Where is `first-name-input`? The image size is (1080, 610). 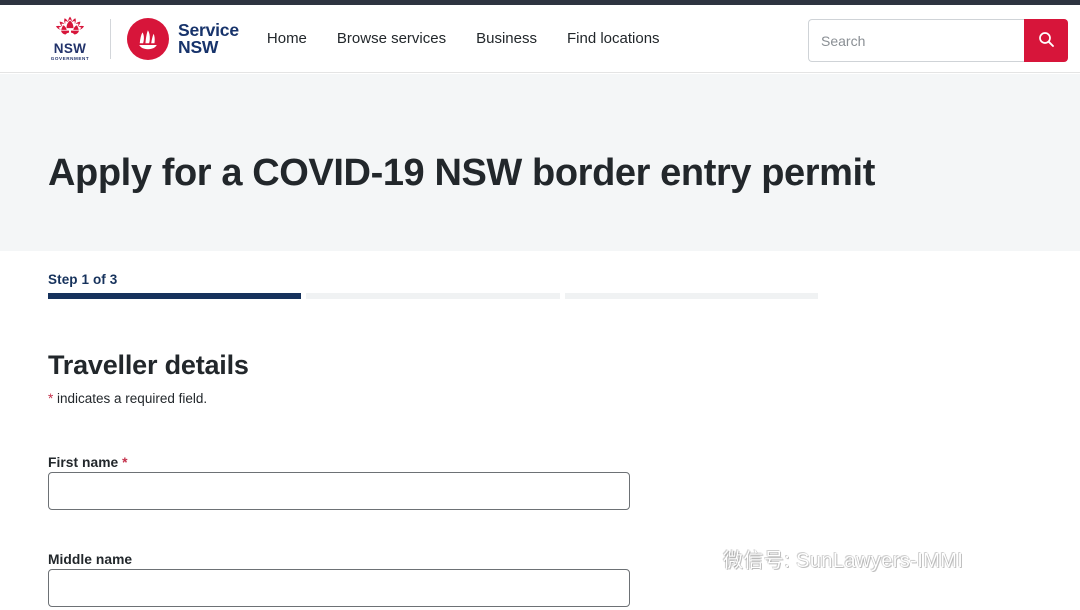 first-name-input is located at coordinates (339, 491).